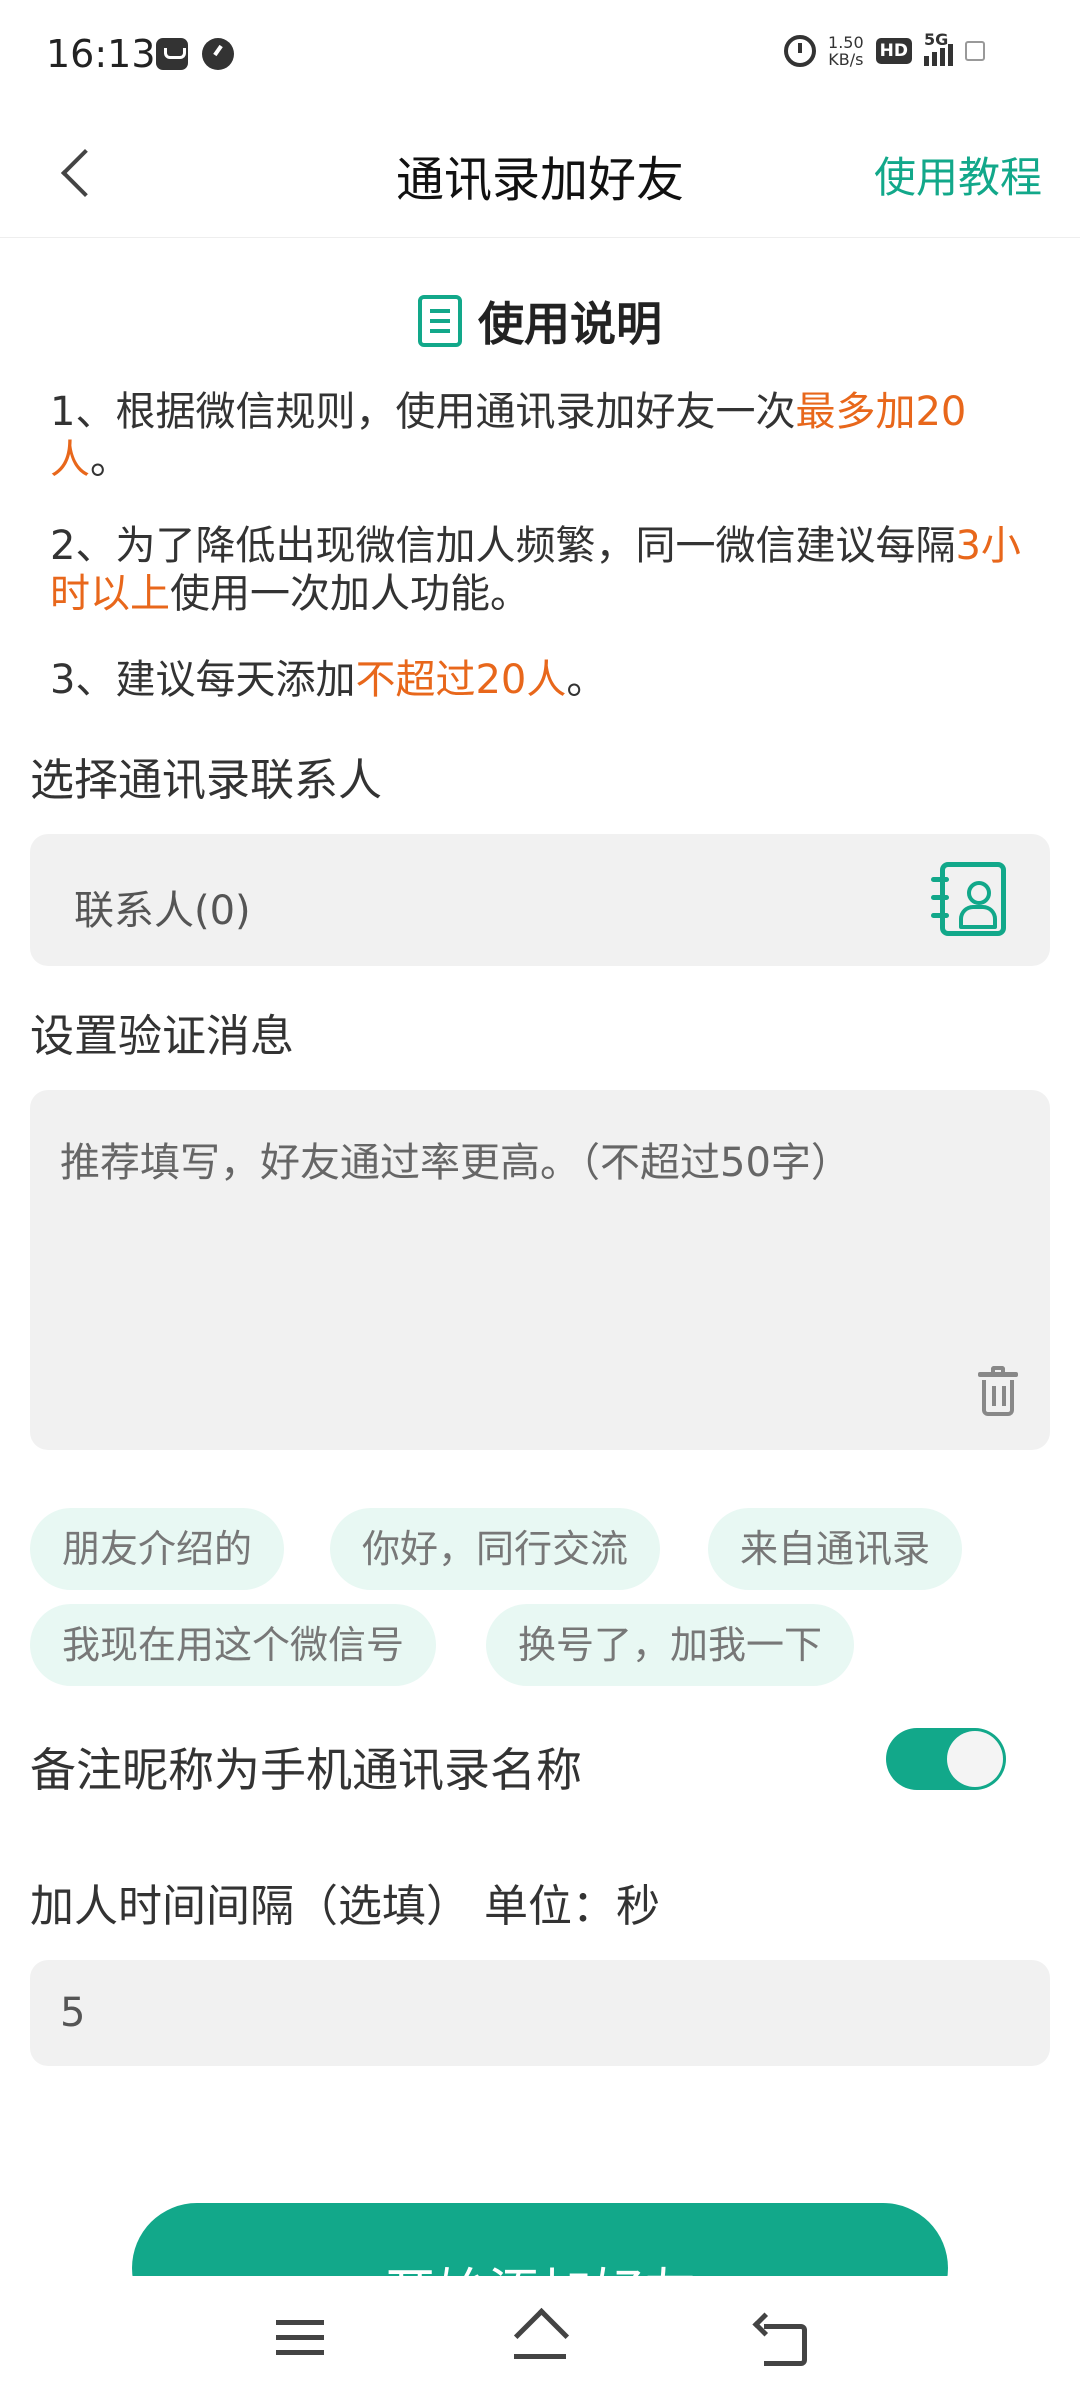  Describe the element at coordinates (423, 412) in the screenshot. I see `rule-1-text: 1、根据微信规则，使用通讯录加好友一次` at that location.